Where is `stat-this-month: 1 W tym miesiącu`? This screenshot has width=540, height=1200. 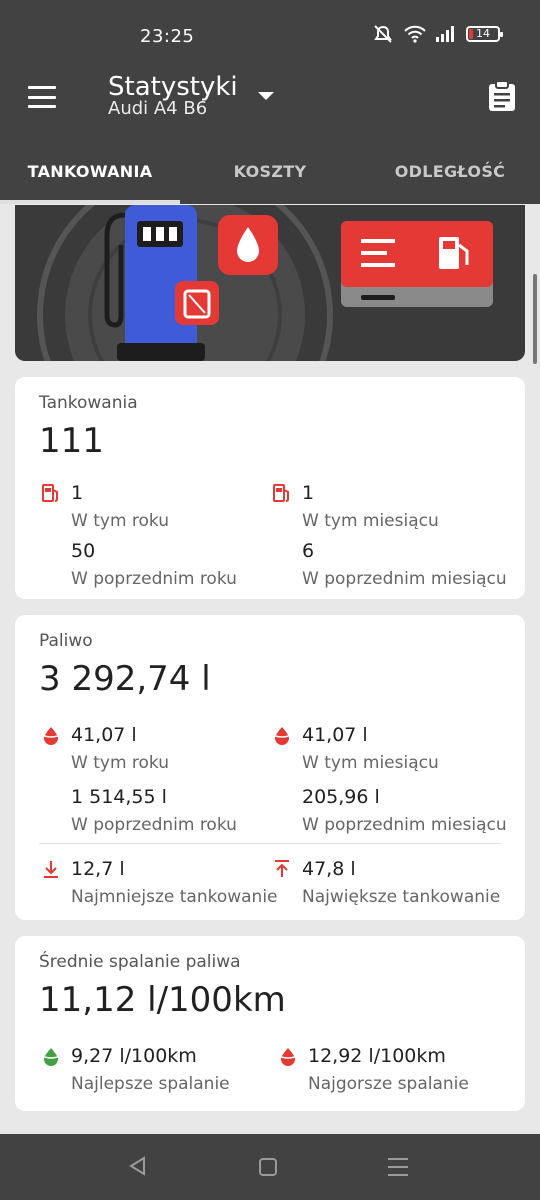 stat-this-month: 1 W tym miesiącu is located at coordinates (356, 507).